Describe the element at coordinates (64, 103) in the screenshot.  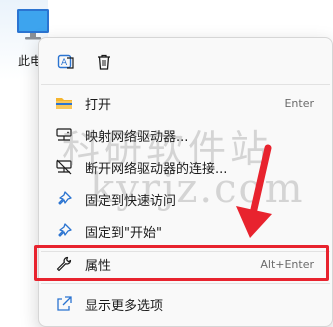
I see `folder-icon` at that location.